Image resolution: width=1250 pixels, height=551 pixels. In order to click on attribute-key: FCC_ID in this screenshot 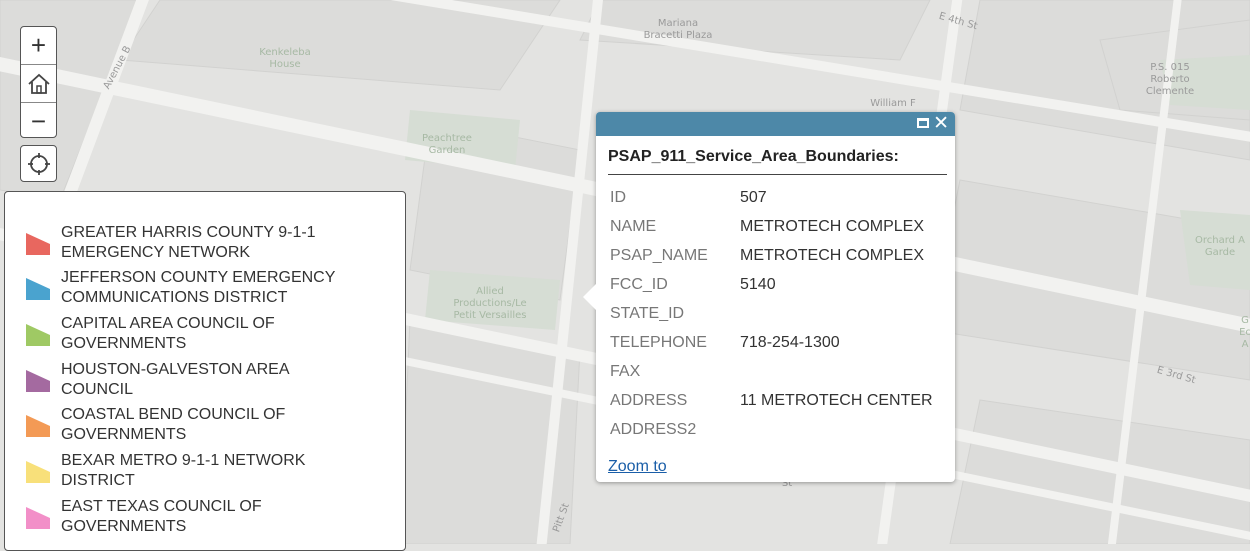, I will do `click(639, 284)`.